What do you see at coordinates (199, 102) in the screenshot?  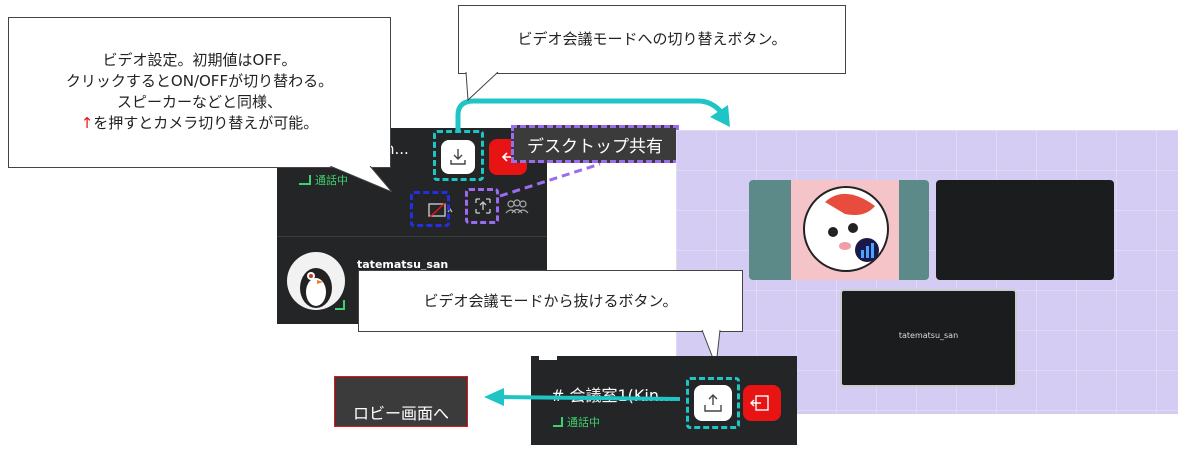 I see `callout-line-3: スピーカーなどと同様、` at bounding box center [199, 102].